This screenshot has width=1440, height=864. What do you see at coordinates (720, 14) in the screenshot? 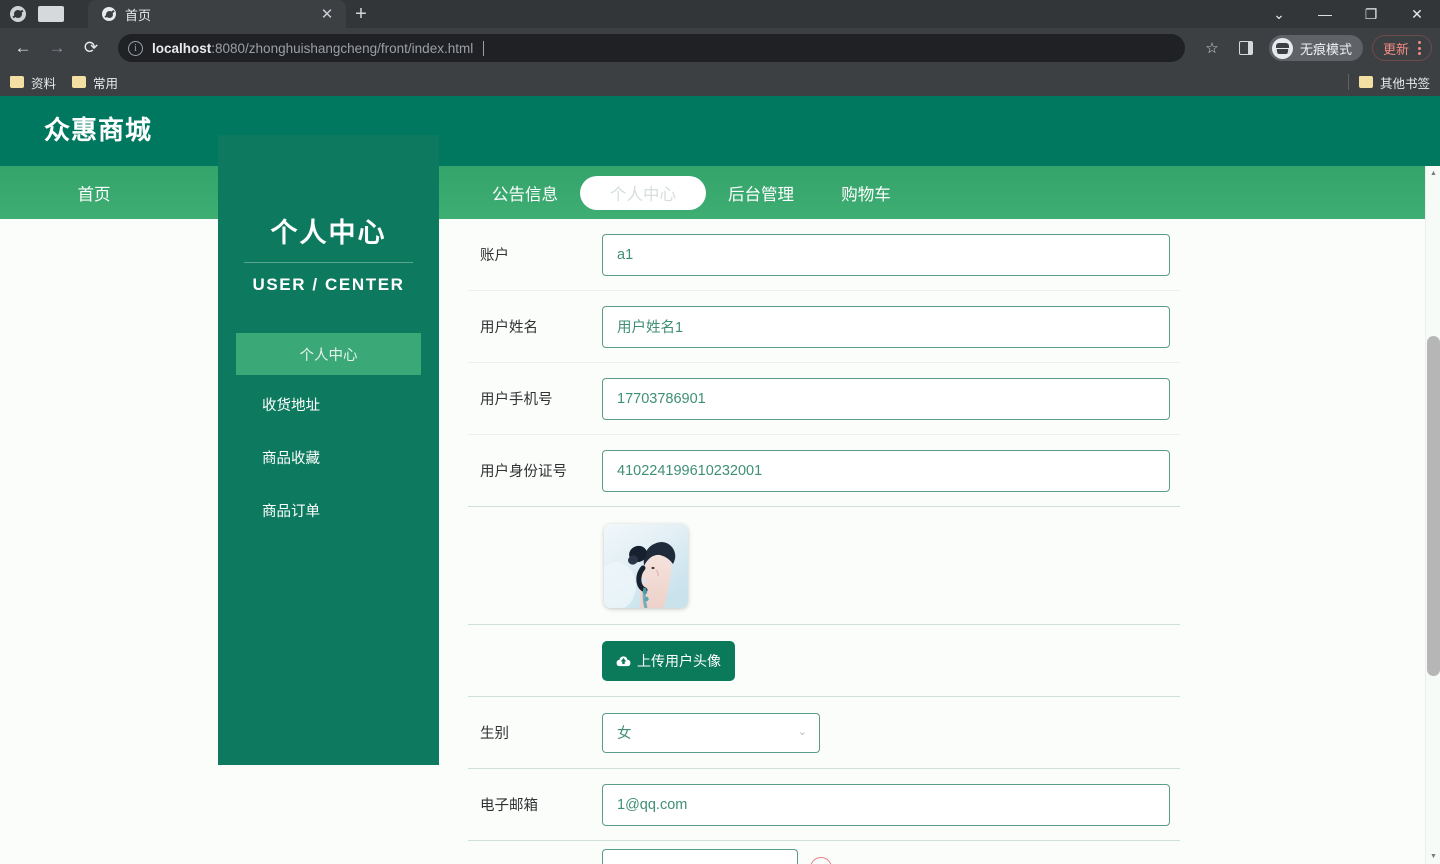
I see `tab-strip: 首页 ✕ + ⌄ — ❐ ✕` at bounding box center [720, 14].